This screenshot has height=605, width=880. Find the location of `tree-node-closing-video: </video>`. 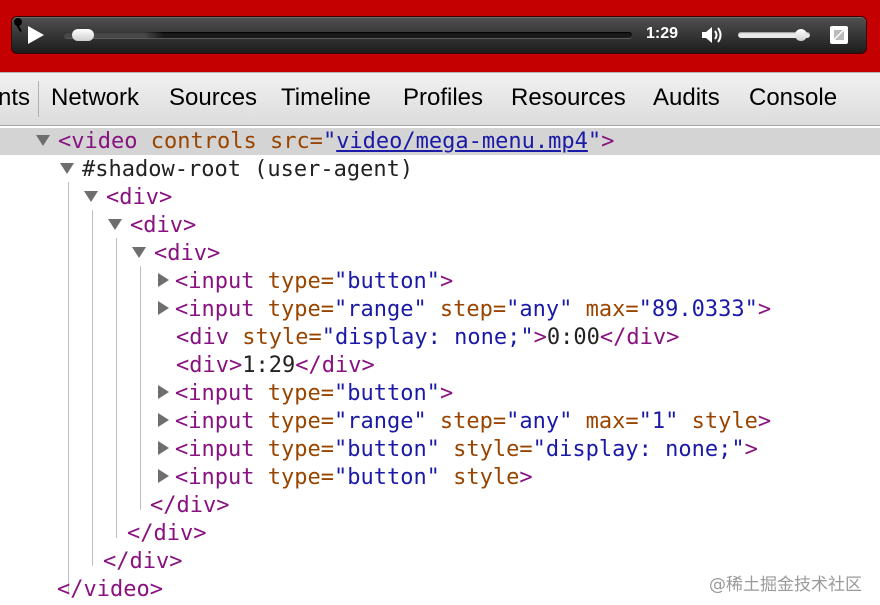

tree-node-closing-video: </video> is located at coordinates (110, 590).